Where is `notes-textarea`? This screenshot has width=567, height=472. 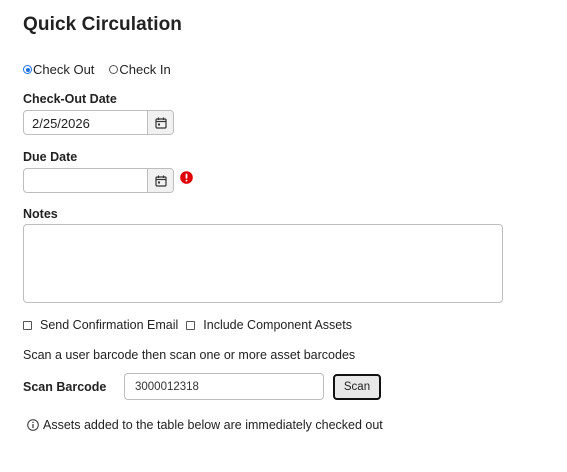 notes-textarea is located at coordinates (263, 263).